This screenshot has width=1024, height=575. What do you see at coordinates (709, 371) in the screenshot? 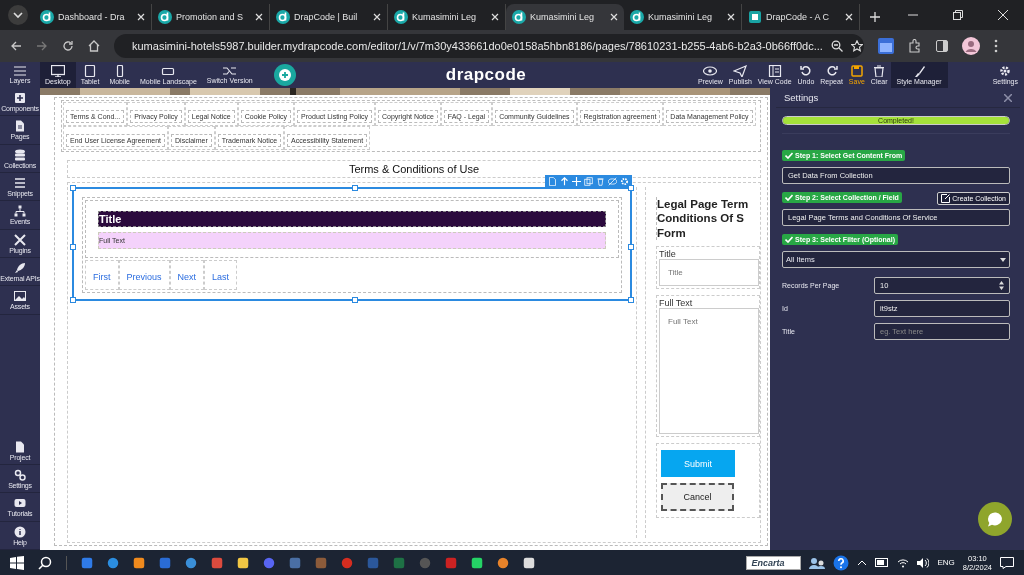
I see `text-area: Full Text` at bounding box center [709, 371].